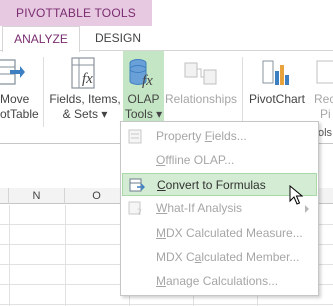 The height and width of the screenshot is (306, 333). What do you see at coordinates (118, 38) in the screenshot?
I see `tab-design: DESIGN` at bounding box center [118, 38].